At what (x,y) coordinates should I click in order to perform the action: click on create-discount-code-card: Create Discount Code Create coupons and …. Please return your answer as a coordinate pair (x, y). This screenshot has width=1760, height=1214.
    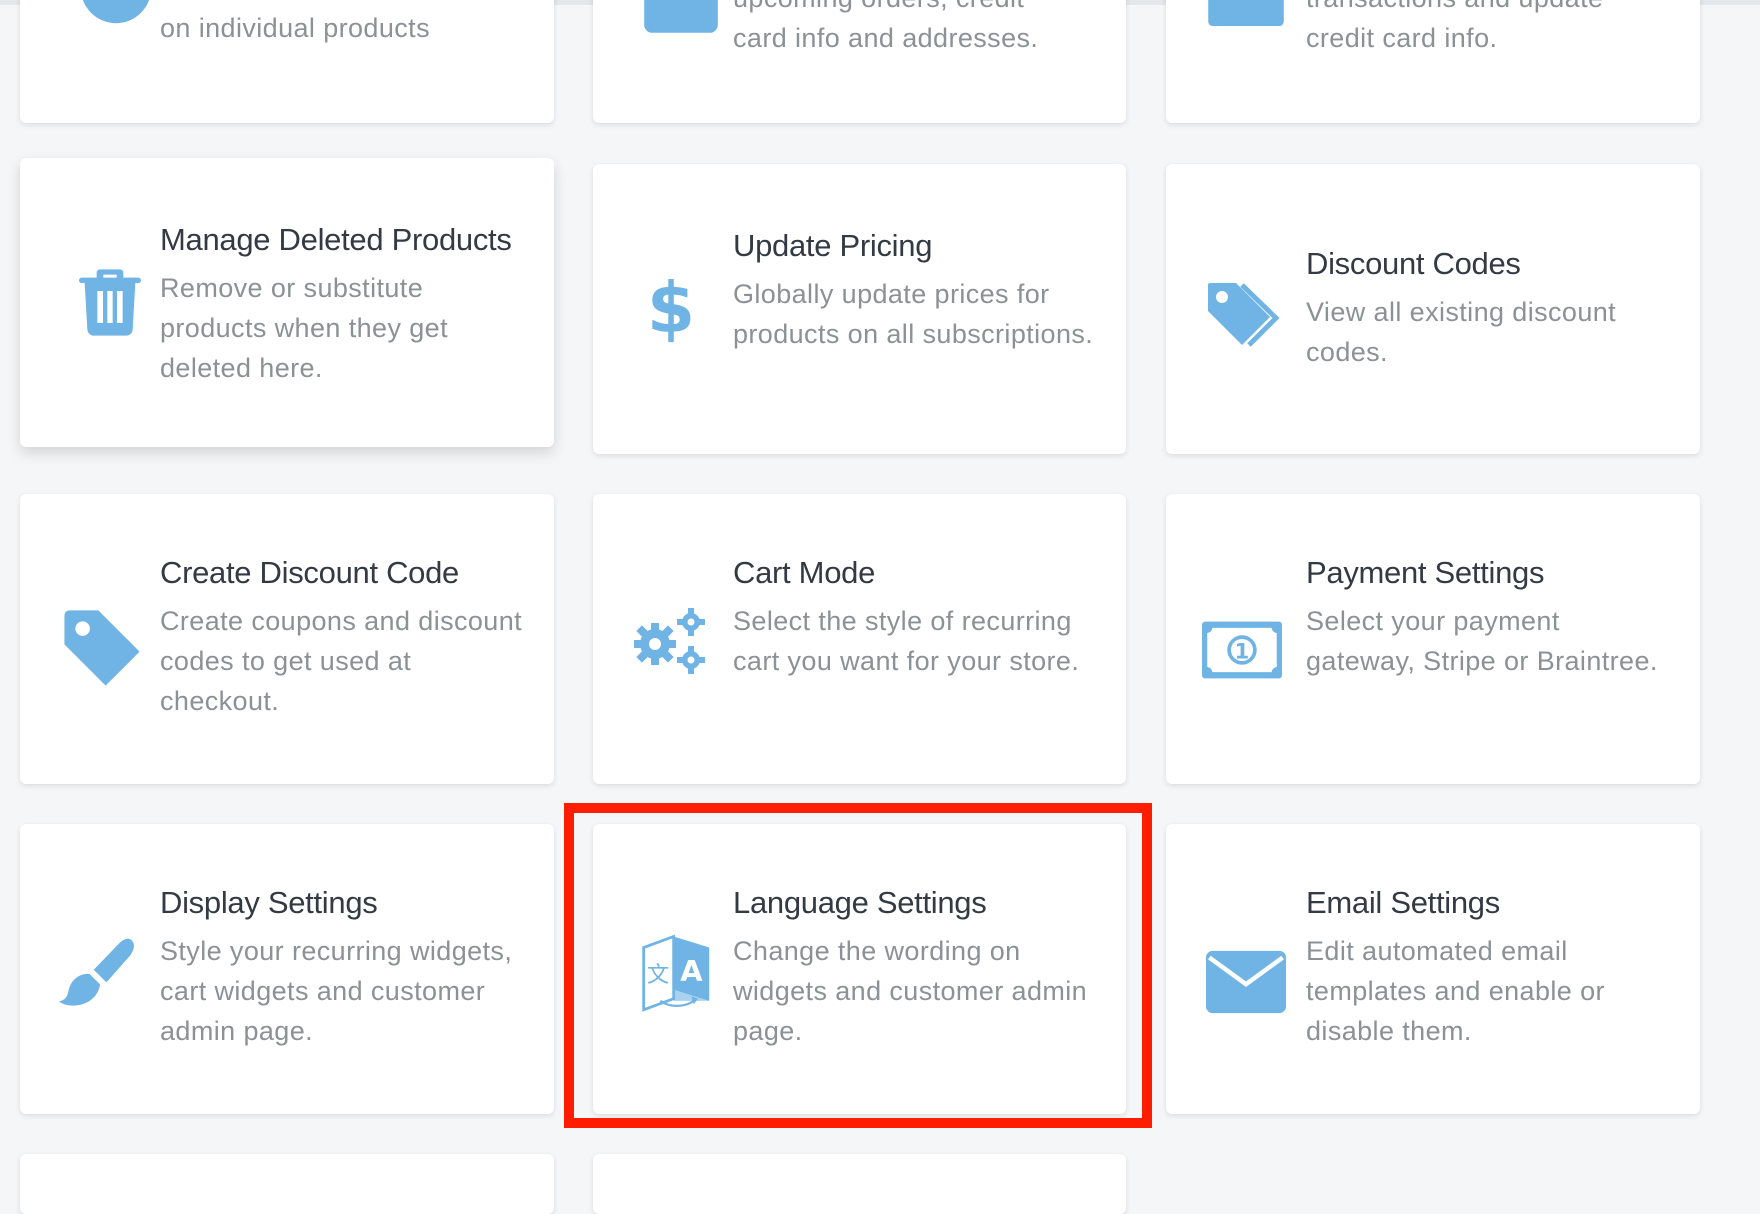
    Looking at the image, I should click on (287, 639).